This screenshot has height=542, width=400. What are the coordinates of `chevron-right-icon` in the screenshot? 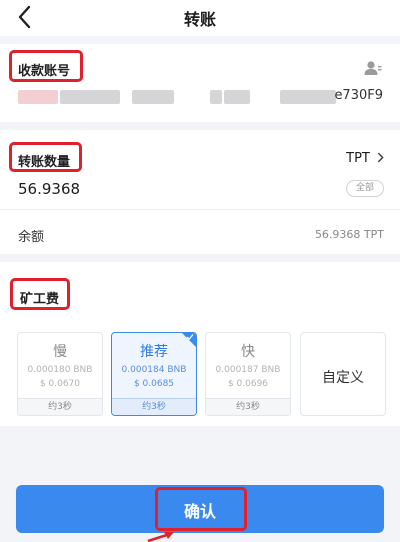 It's located at (380, 157).